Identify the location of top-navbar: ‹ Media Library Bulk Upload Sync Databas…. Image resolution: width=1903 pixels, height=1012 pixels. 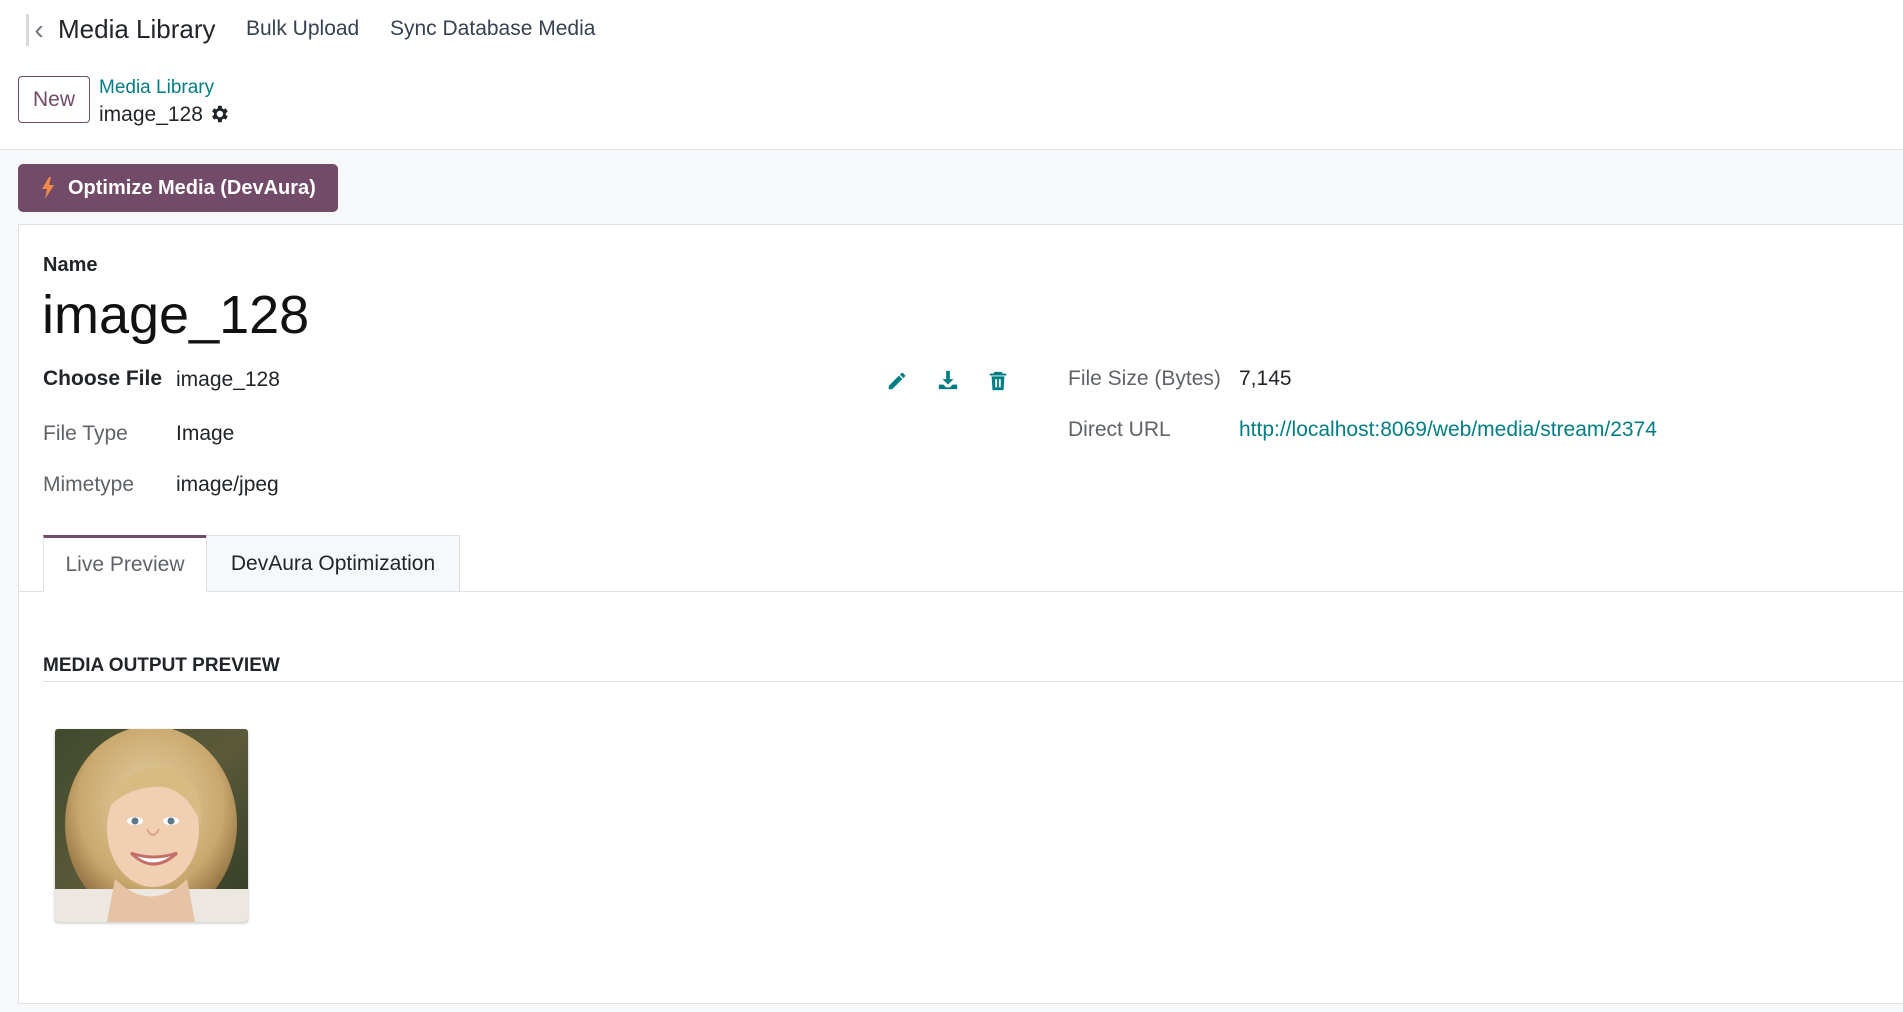
(951, 29).